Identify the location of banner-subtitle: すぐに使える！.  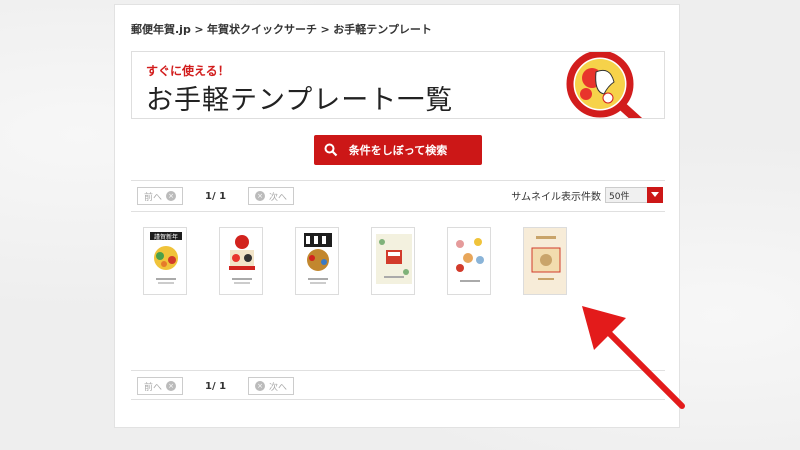
(188, 71).